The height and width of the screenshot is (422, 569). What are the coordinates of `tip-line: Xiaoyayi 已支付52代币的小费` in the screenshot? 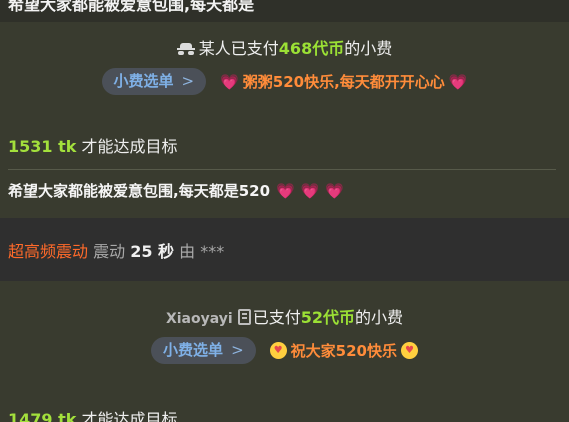 It's located at (284, 316).